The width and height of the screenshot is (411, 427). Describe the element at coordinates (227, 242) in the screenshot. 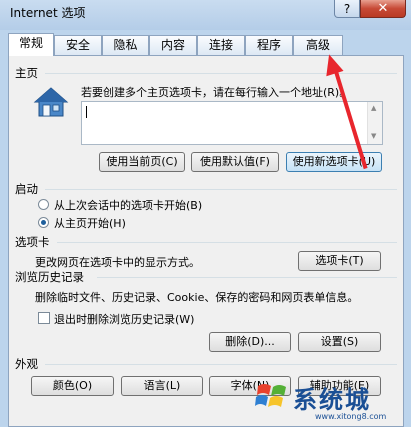

I see `tabs-divider` at that location.